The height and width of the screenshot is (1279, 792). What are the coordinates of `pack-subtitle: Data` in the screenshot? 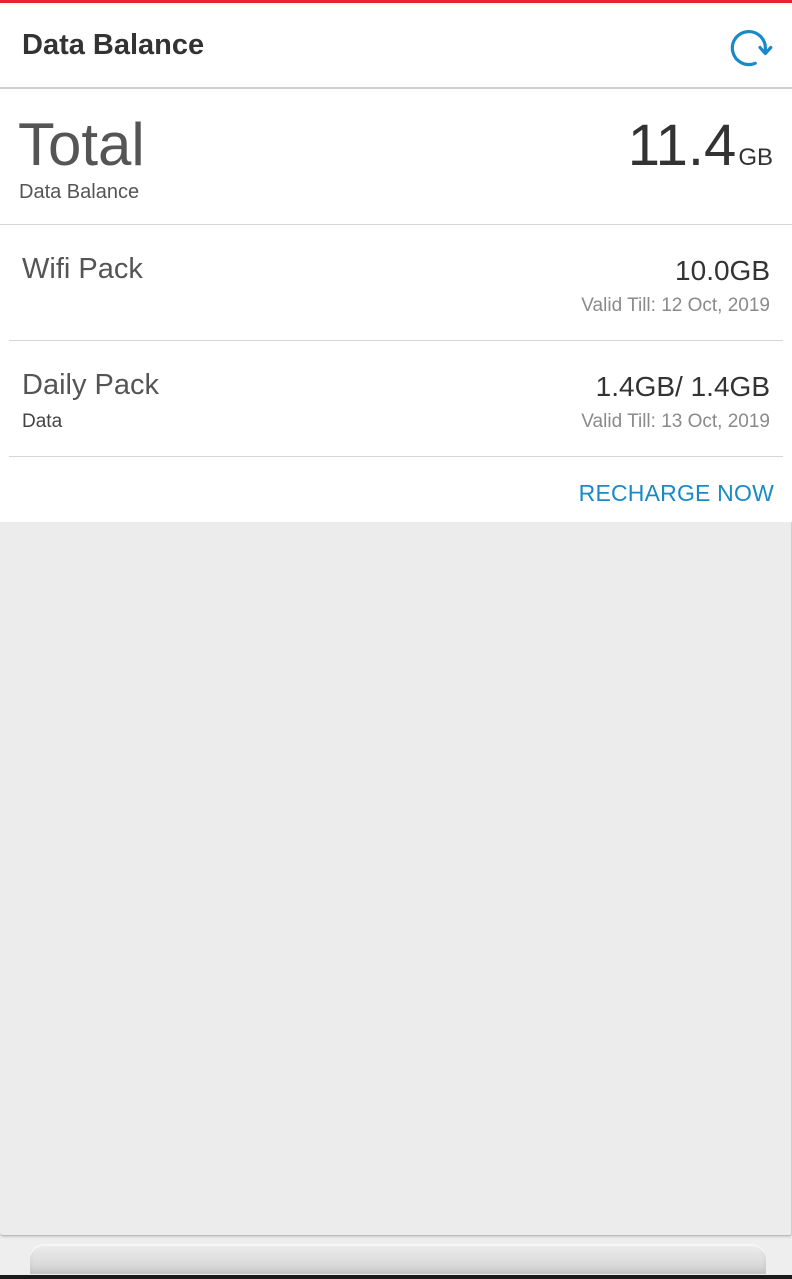 It's located at (42, 421).